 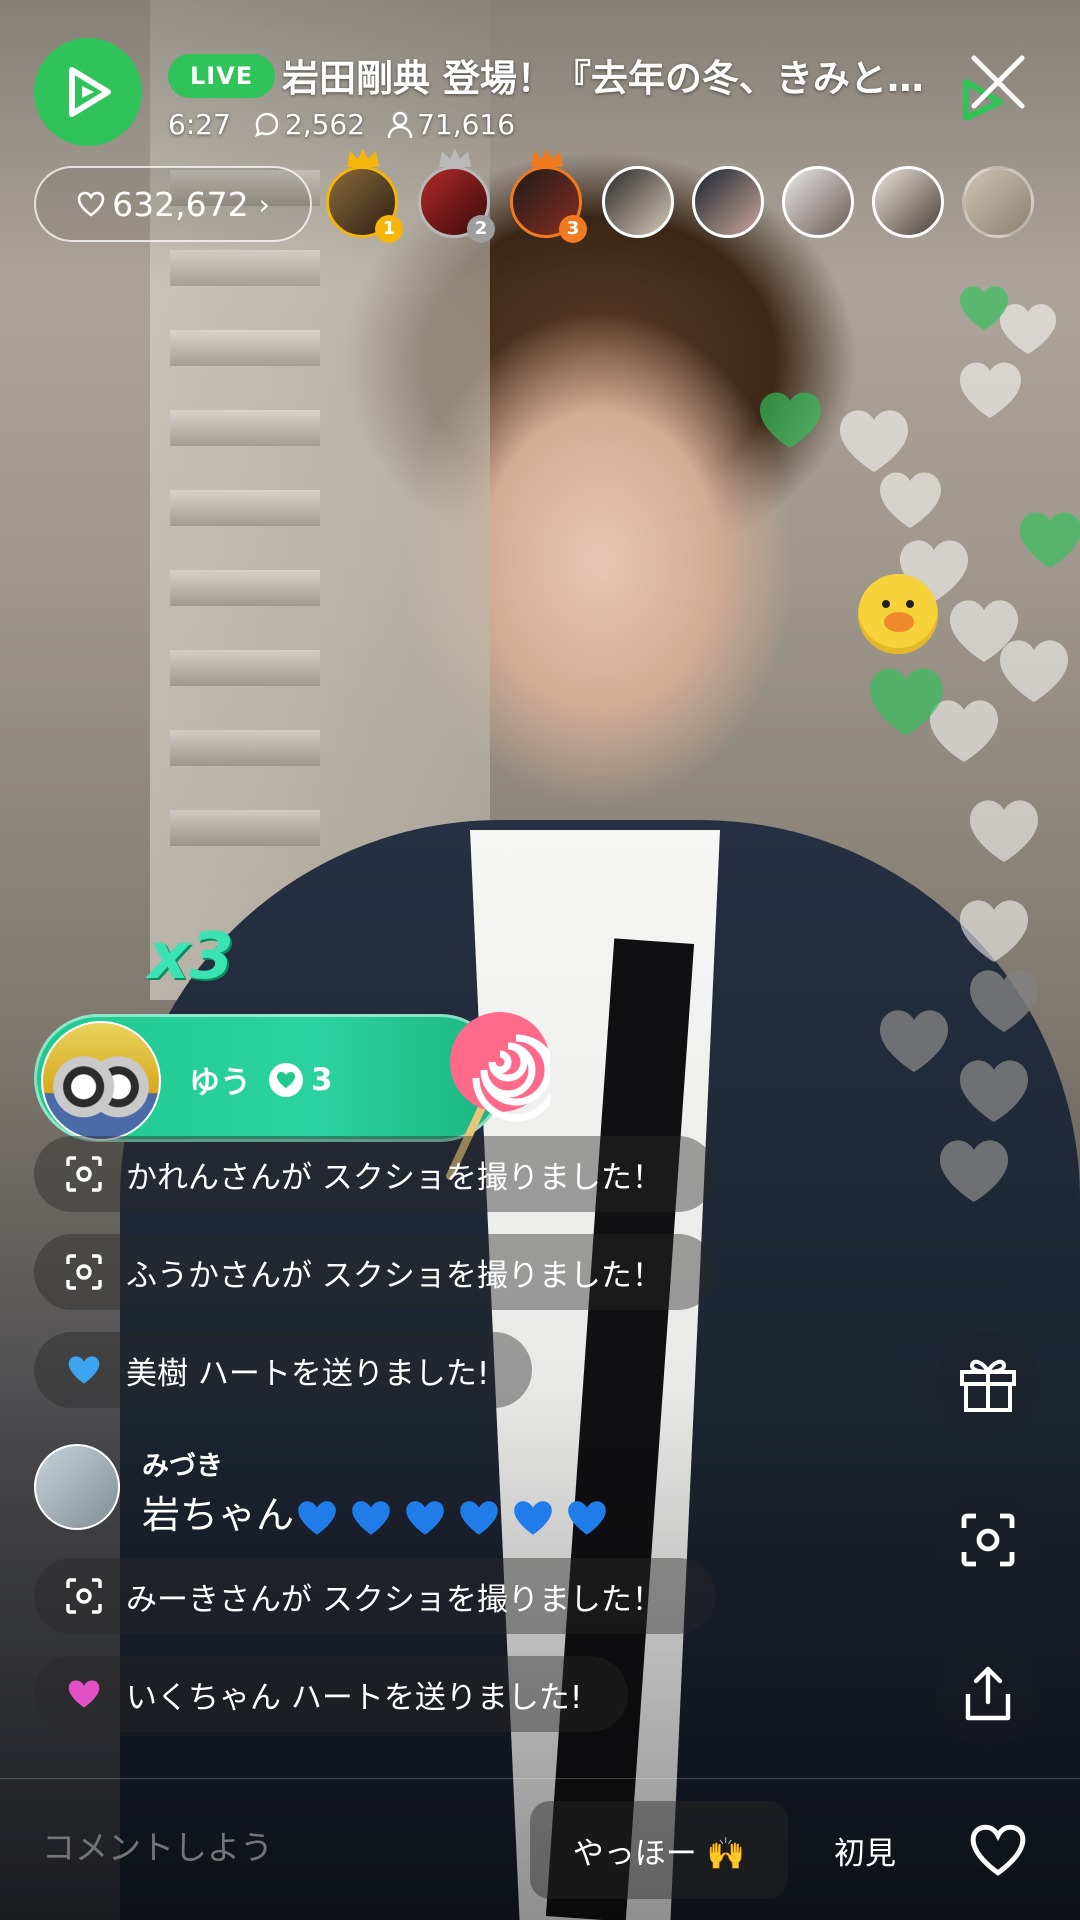 I want to click on gift-sender-avatar, so click(x=101, y=1081).